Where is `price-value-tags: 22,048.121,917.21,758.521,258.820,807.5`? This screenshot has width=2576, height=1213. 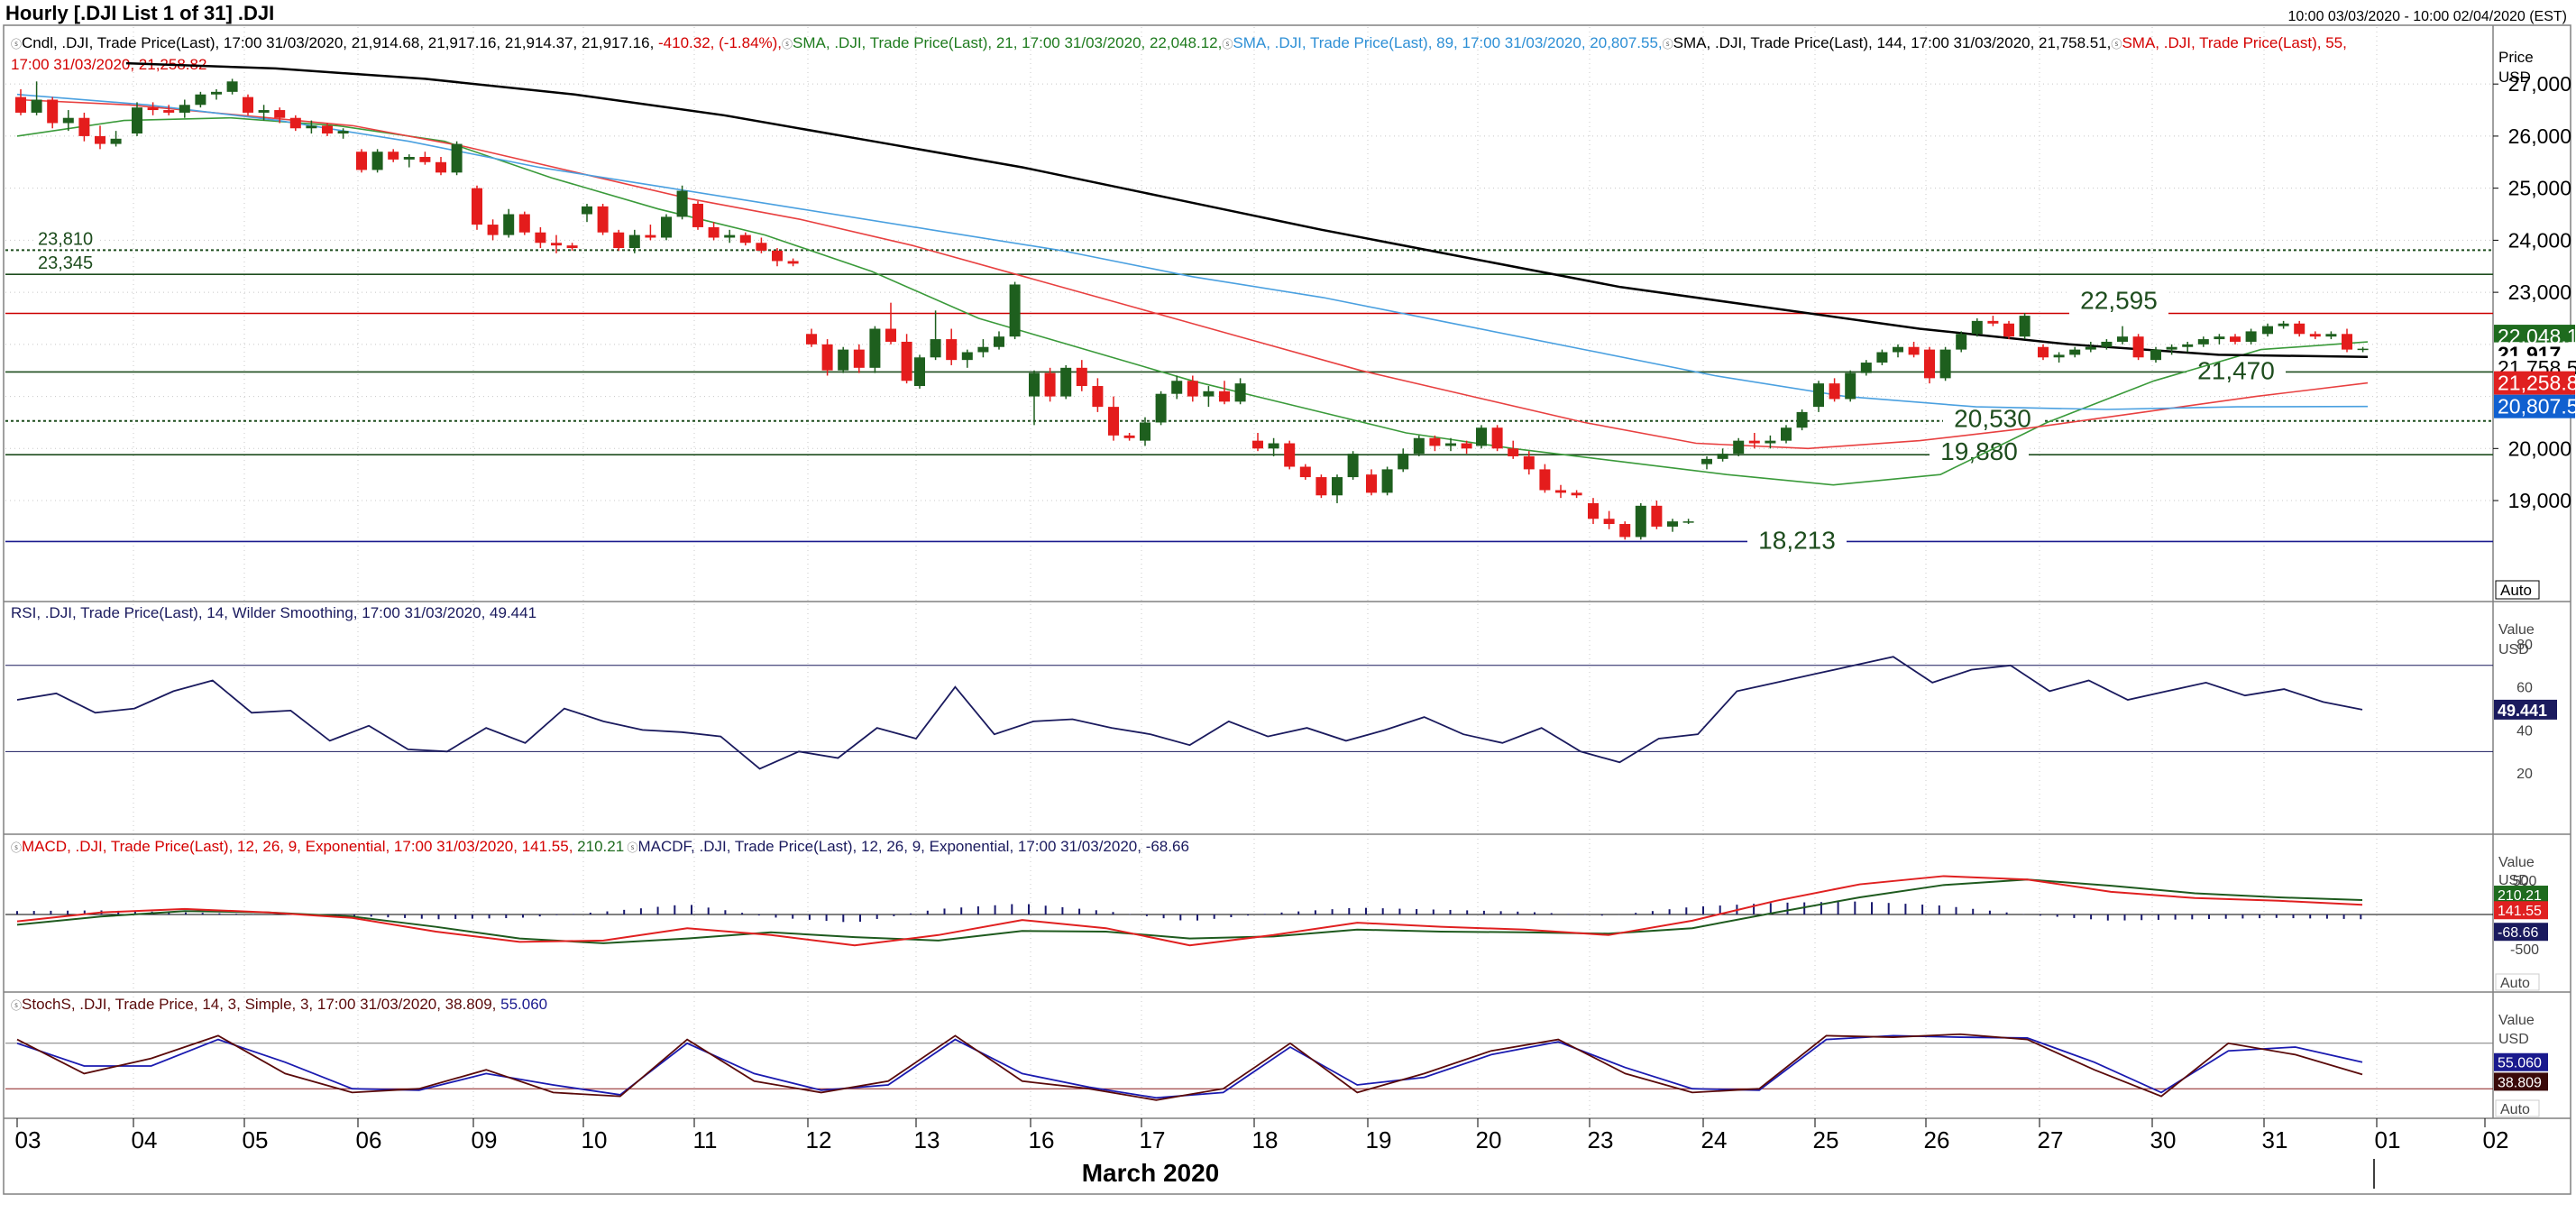
price-value-tags: 22,048.121,917.21,758.521,258.820,807.5 is located at coordinates (2535, 371).